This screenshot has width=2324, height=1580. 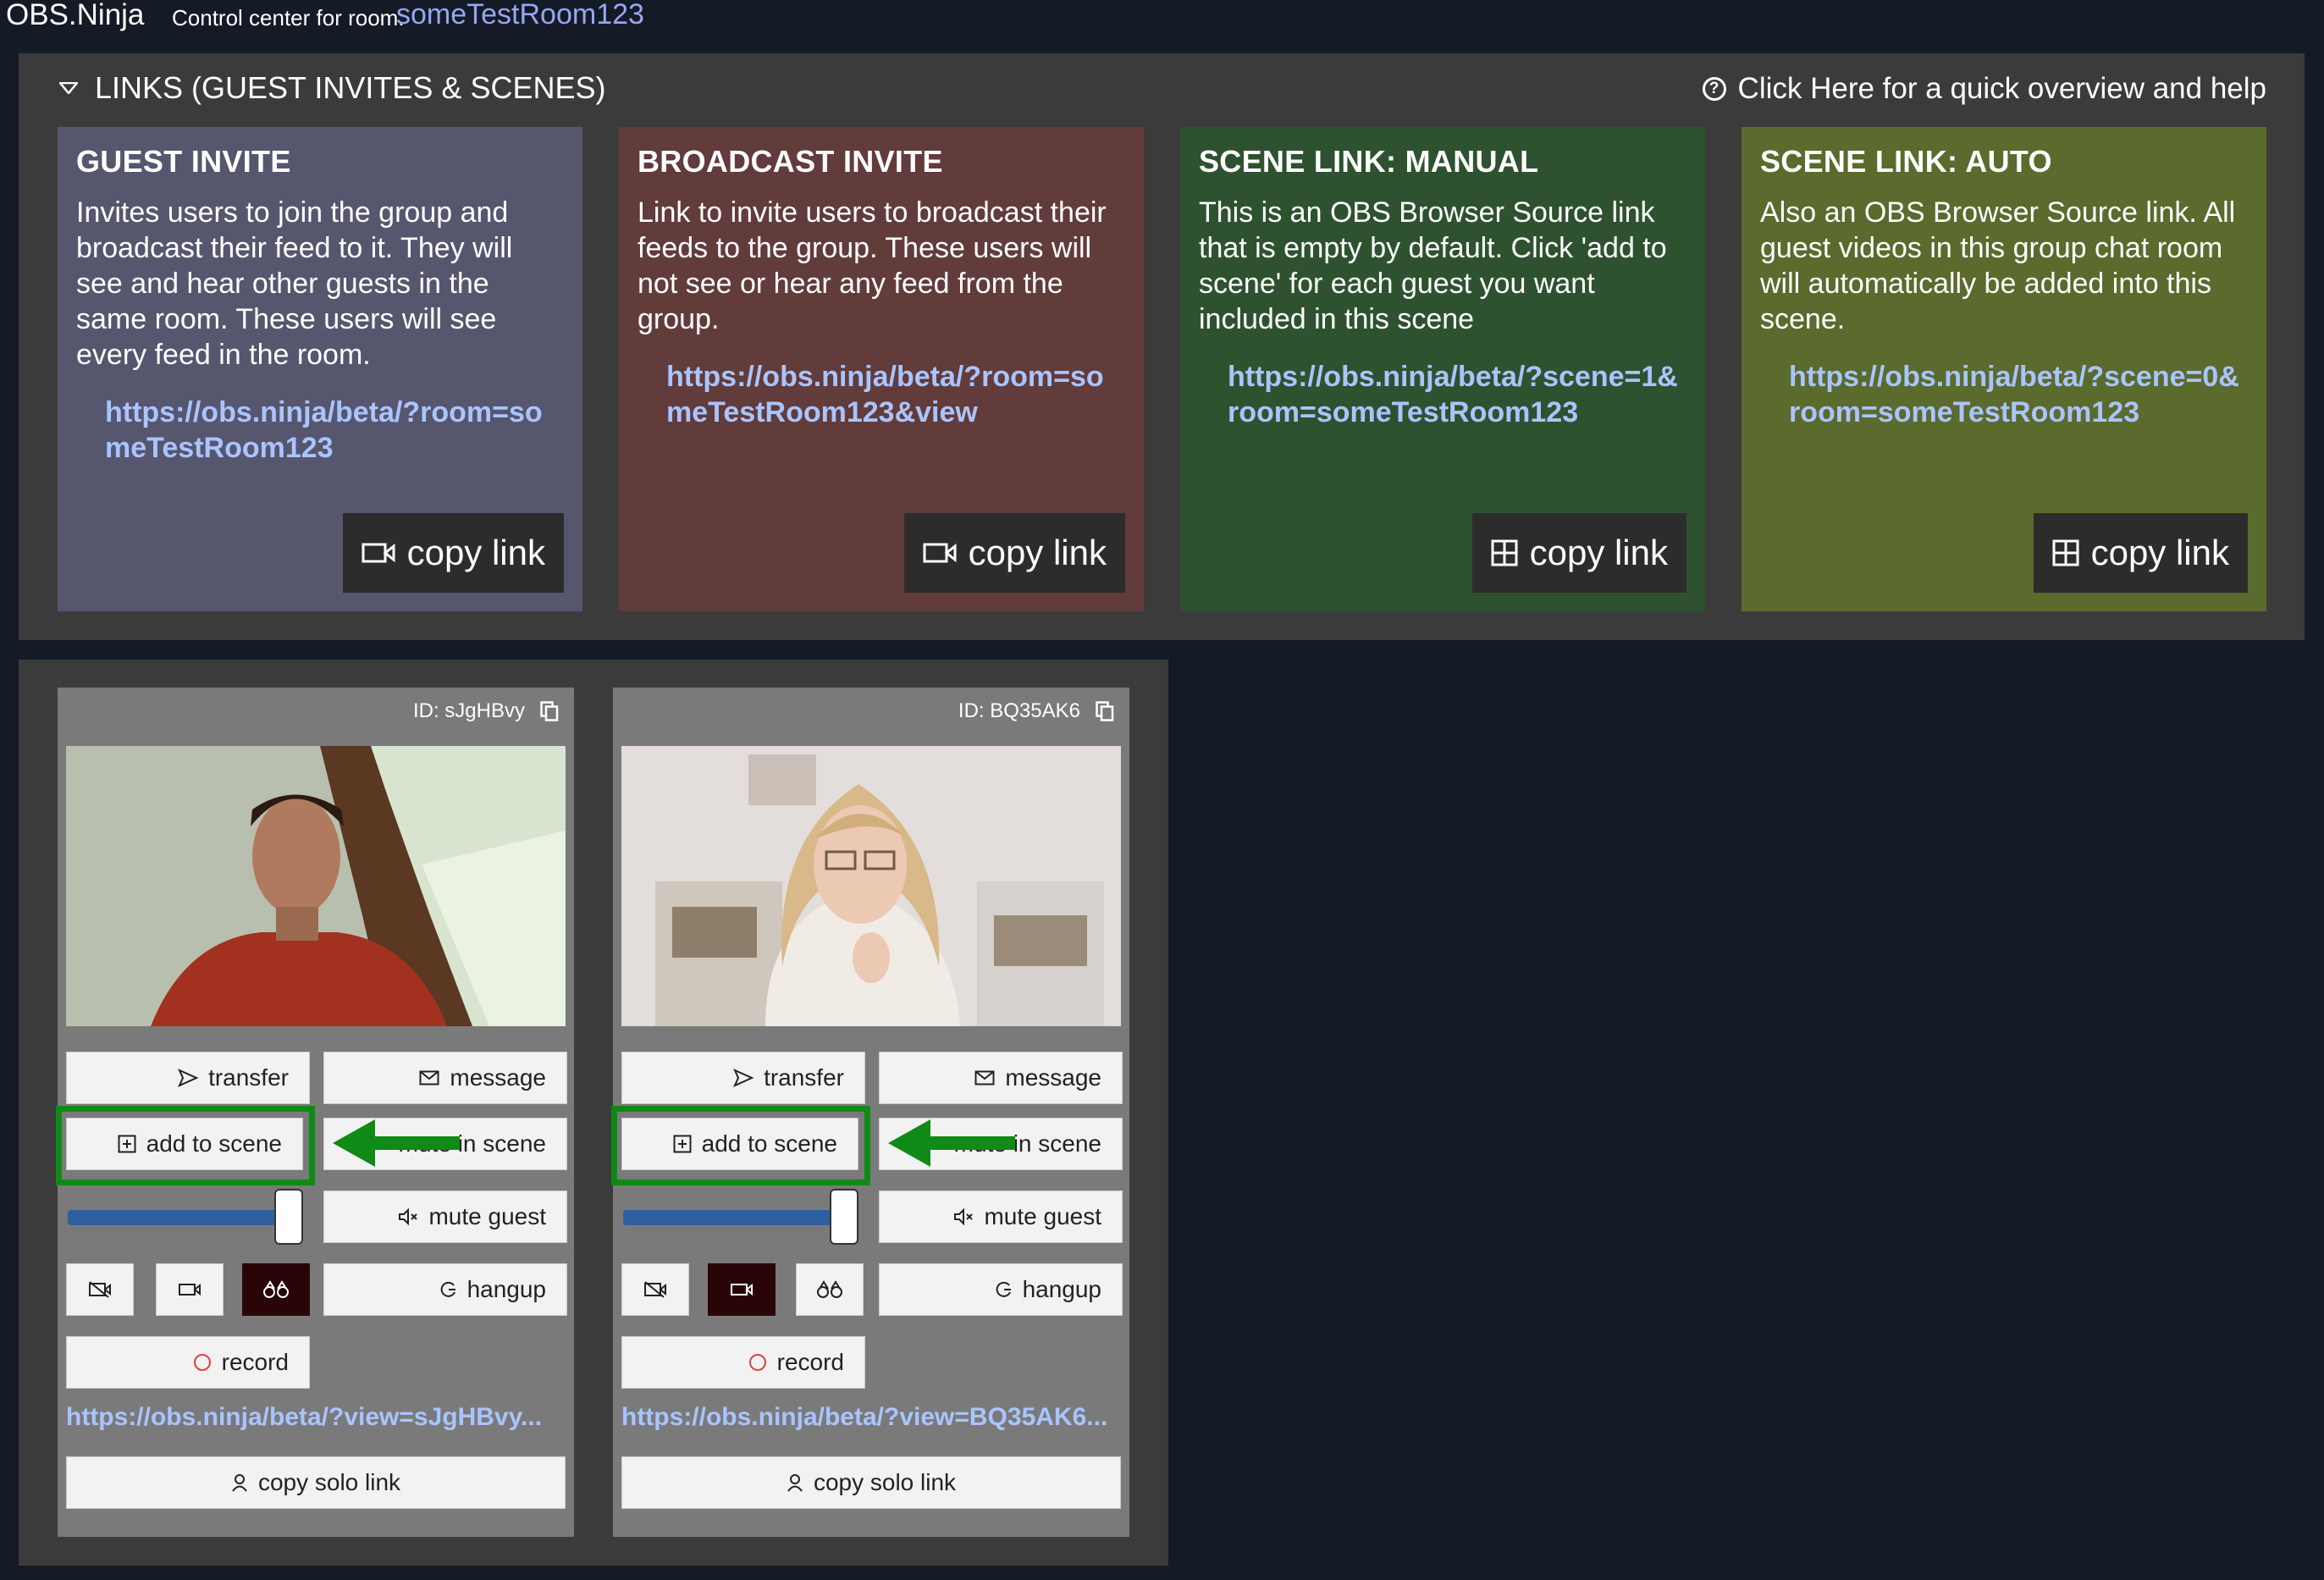 I want to click on grid-icon, so click(x=1504, y=553).